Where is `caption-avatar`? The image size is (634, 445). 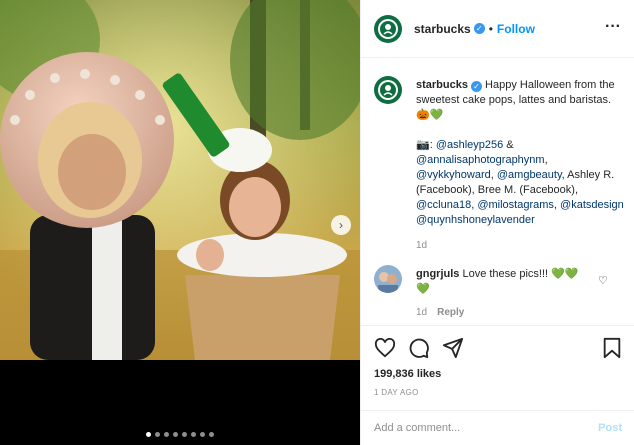 caption-avatar is located at coordinates (388, 90).